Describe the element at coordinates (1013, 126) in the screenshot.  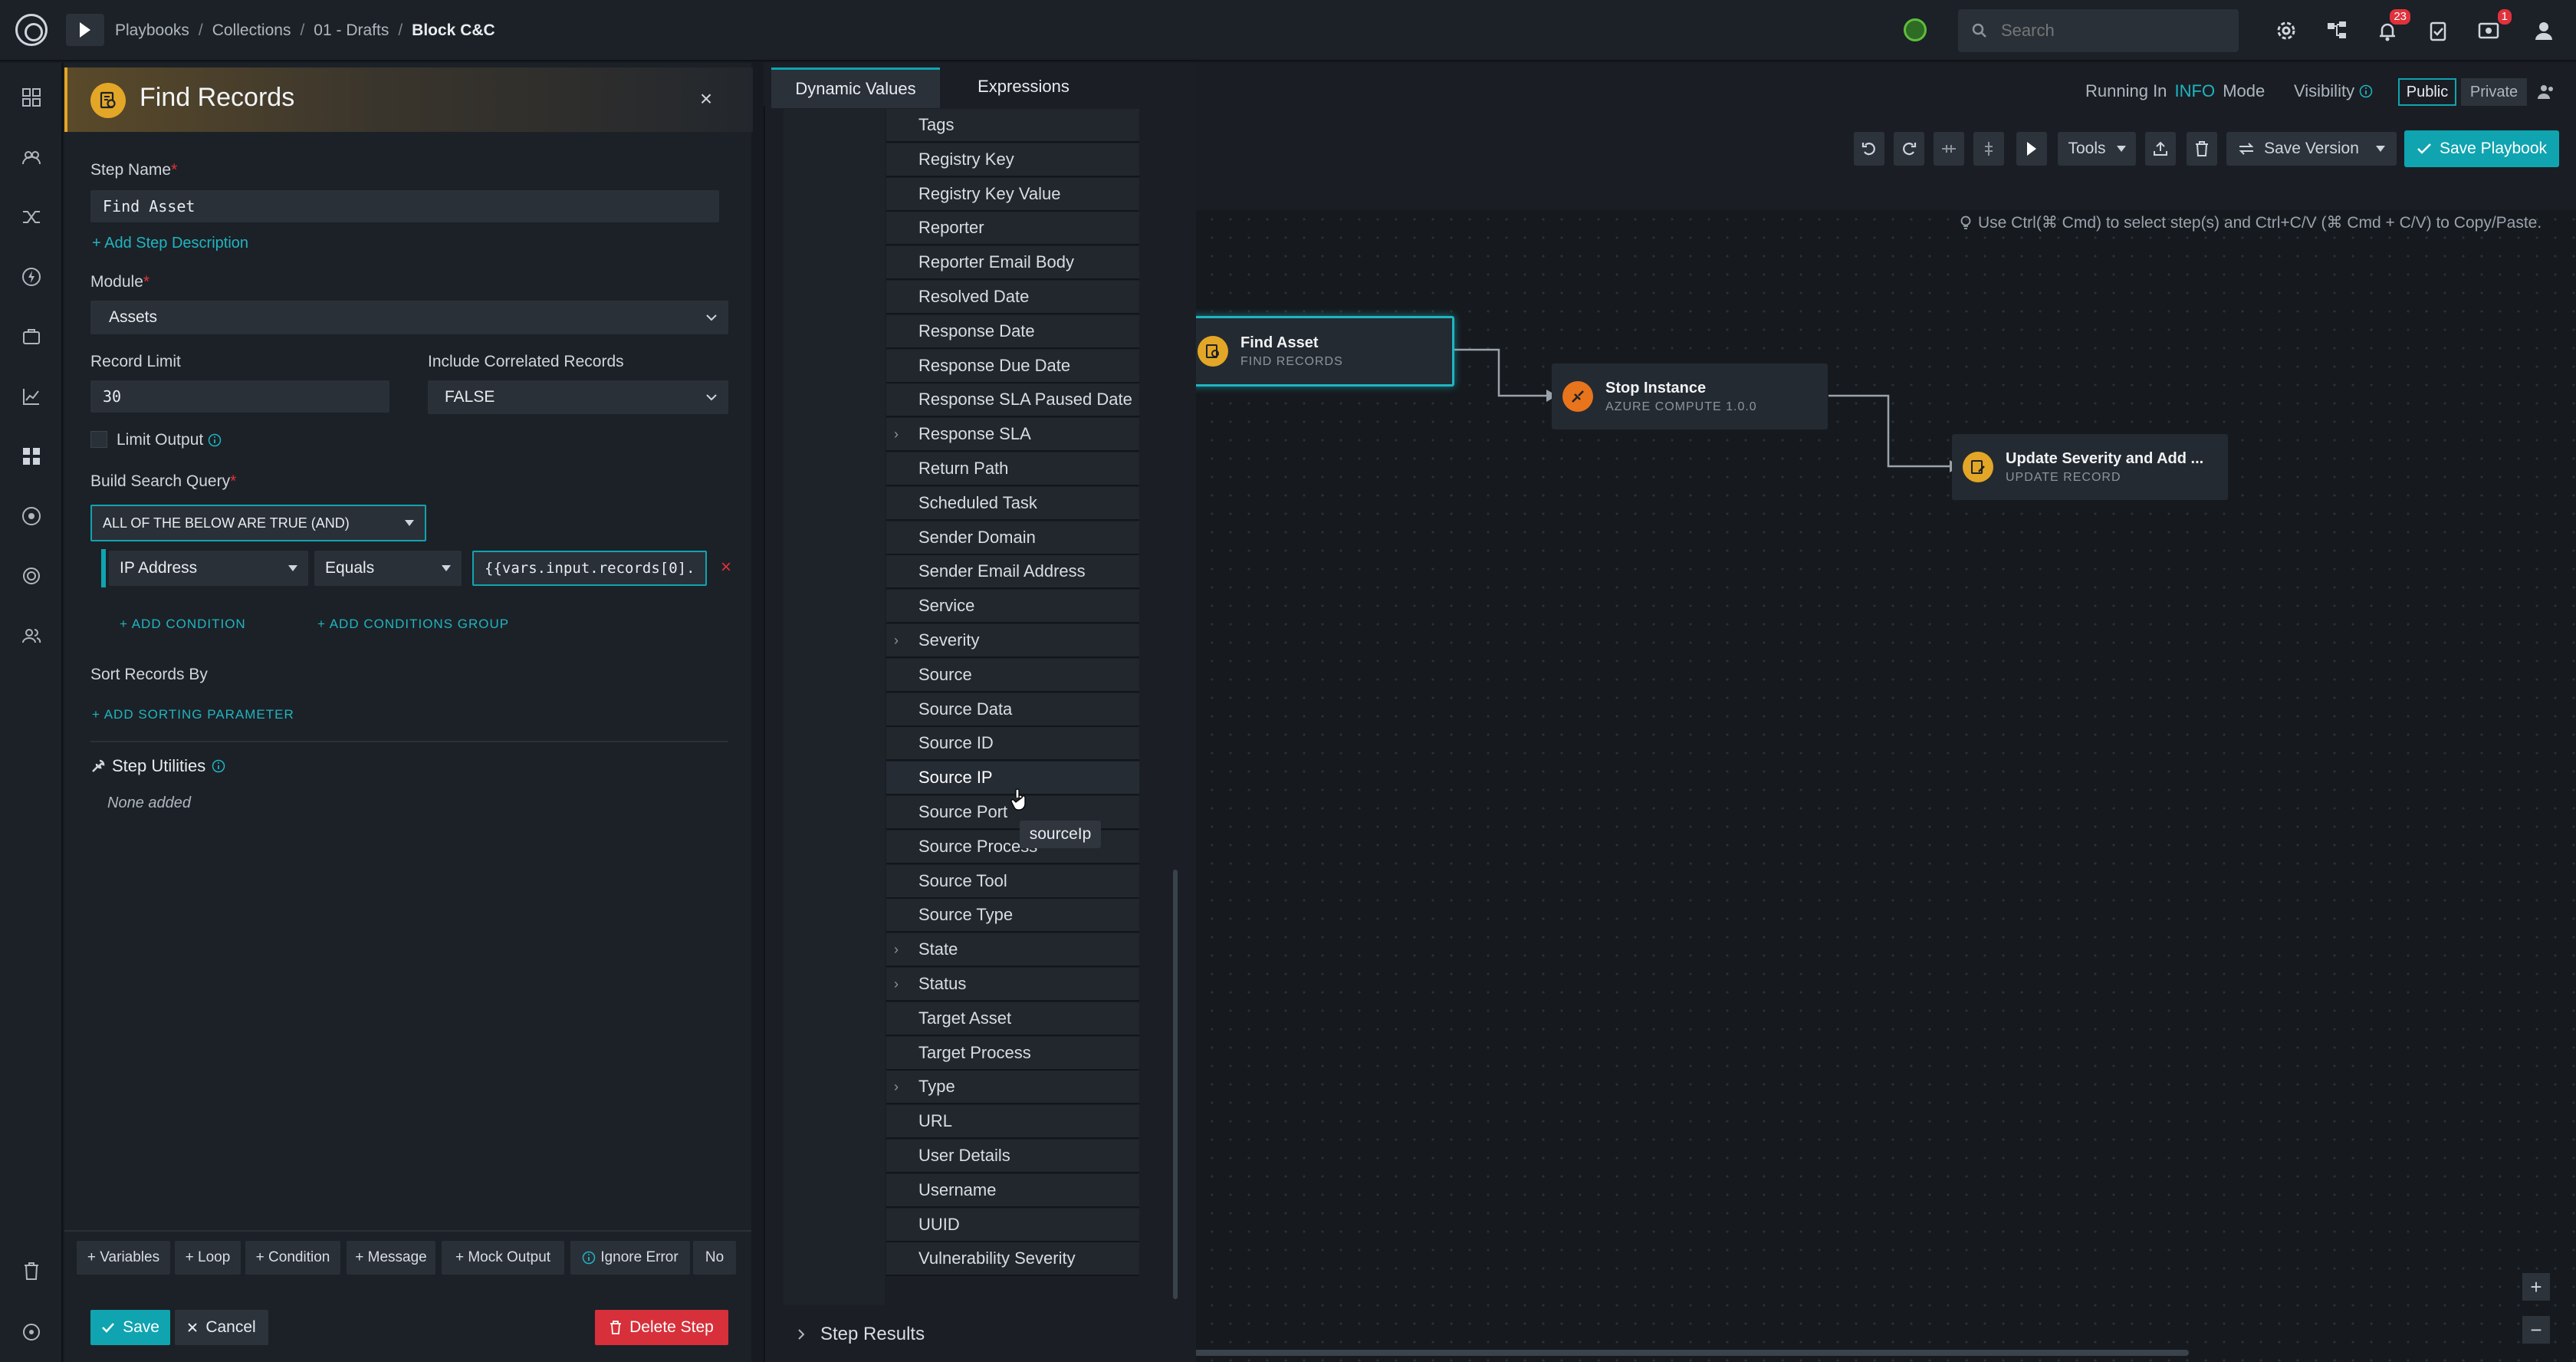
I see `dynamic-value-item: Tags` at that location.